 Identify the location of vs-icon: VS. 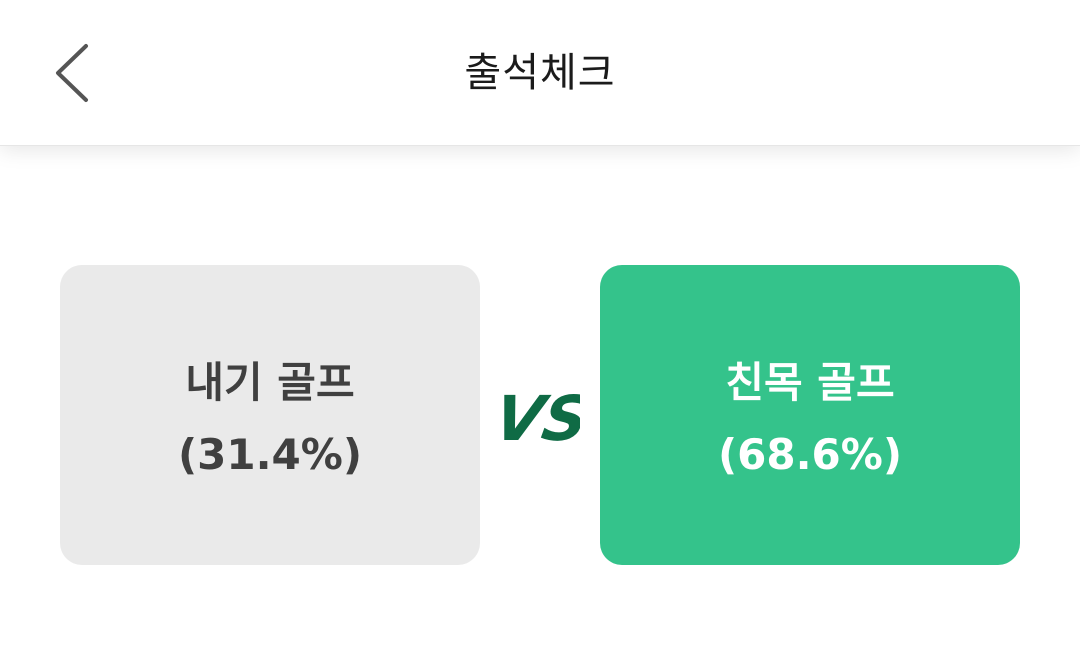
(540, 418).